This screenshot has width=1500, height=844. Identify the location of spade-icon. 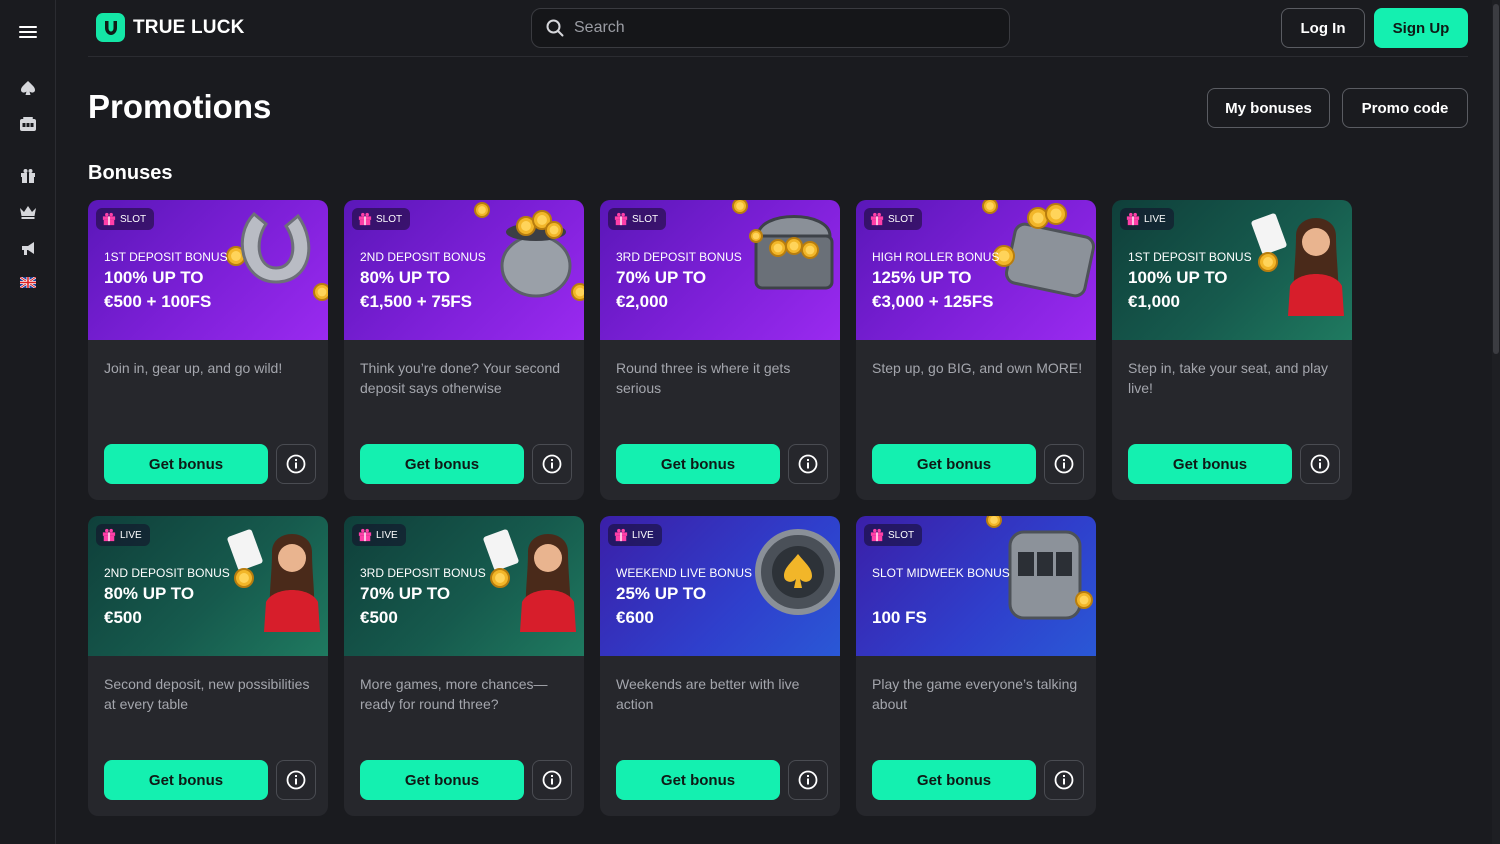
(28, 88).